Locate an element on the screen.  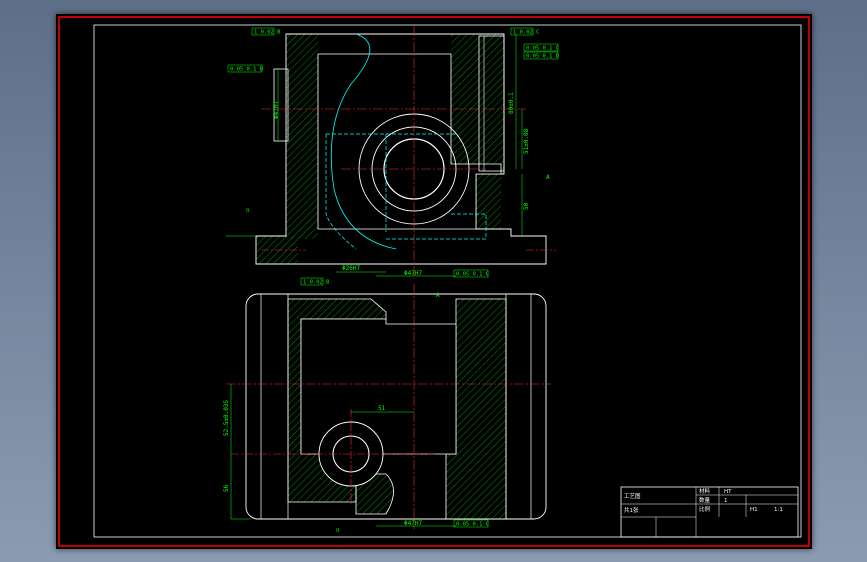
top-dim-bore: Φ47H7 is located at coordinates (276, 110).